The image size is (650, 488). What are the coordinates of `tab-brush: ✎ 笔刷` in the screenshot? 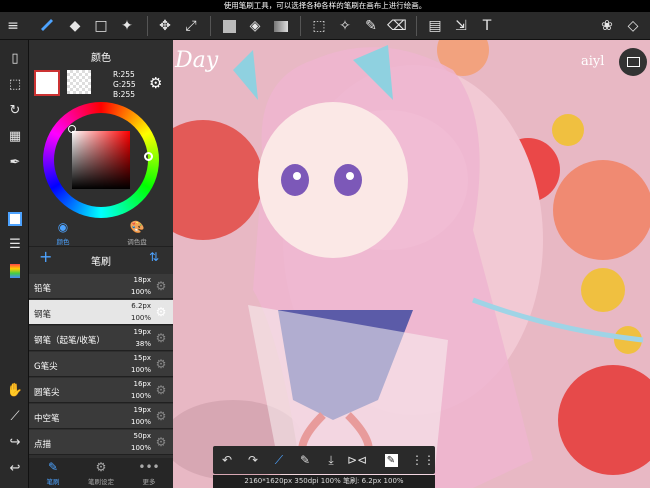 It's located at (53, 473).